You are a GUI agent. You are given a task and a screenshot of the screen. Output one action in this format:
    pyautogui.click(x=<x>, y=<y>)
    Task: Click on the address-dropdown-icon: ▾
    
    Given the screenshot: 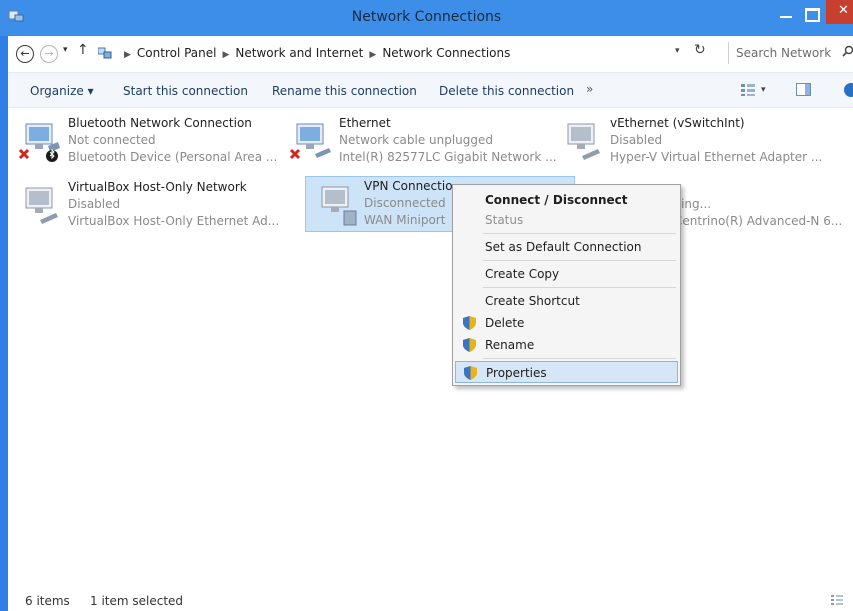 What is the action you would take?
    pyautogui.click(x=677, y=51)
    